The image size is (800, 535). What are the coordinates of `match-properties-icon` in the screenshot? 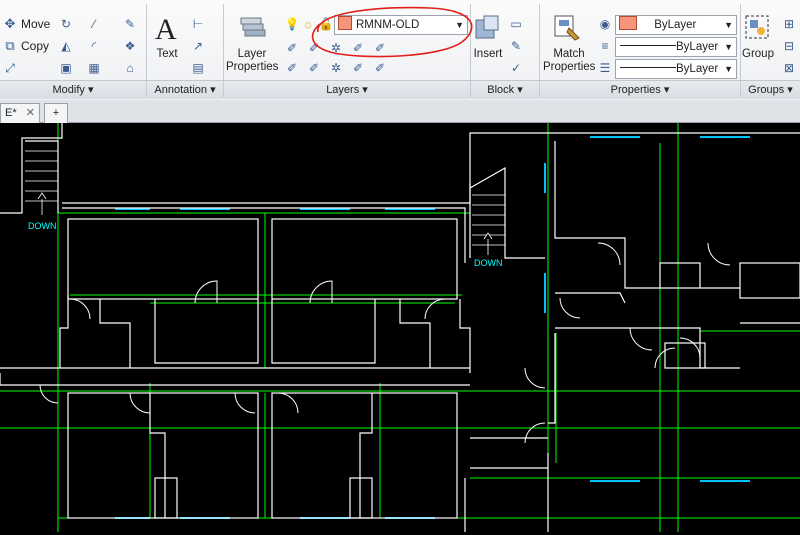 It's located at (567, 28).